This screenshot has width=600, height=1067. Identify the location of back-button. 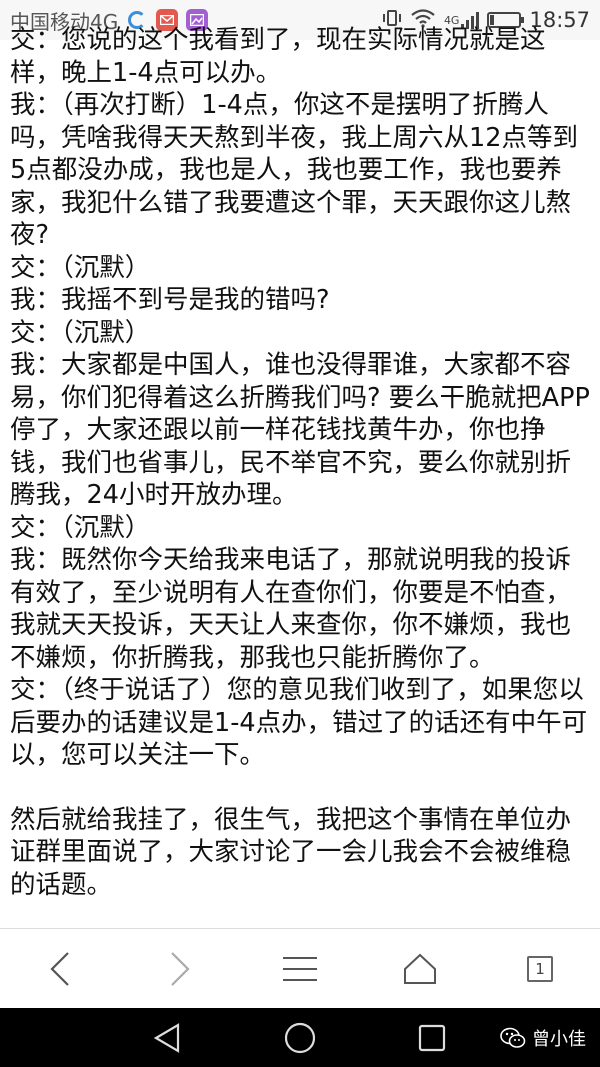
(60, 969).